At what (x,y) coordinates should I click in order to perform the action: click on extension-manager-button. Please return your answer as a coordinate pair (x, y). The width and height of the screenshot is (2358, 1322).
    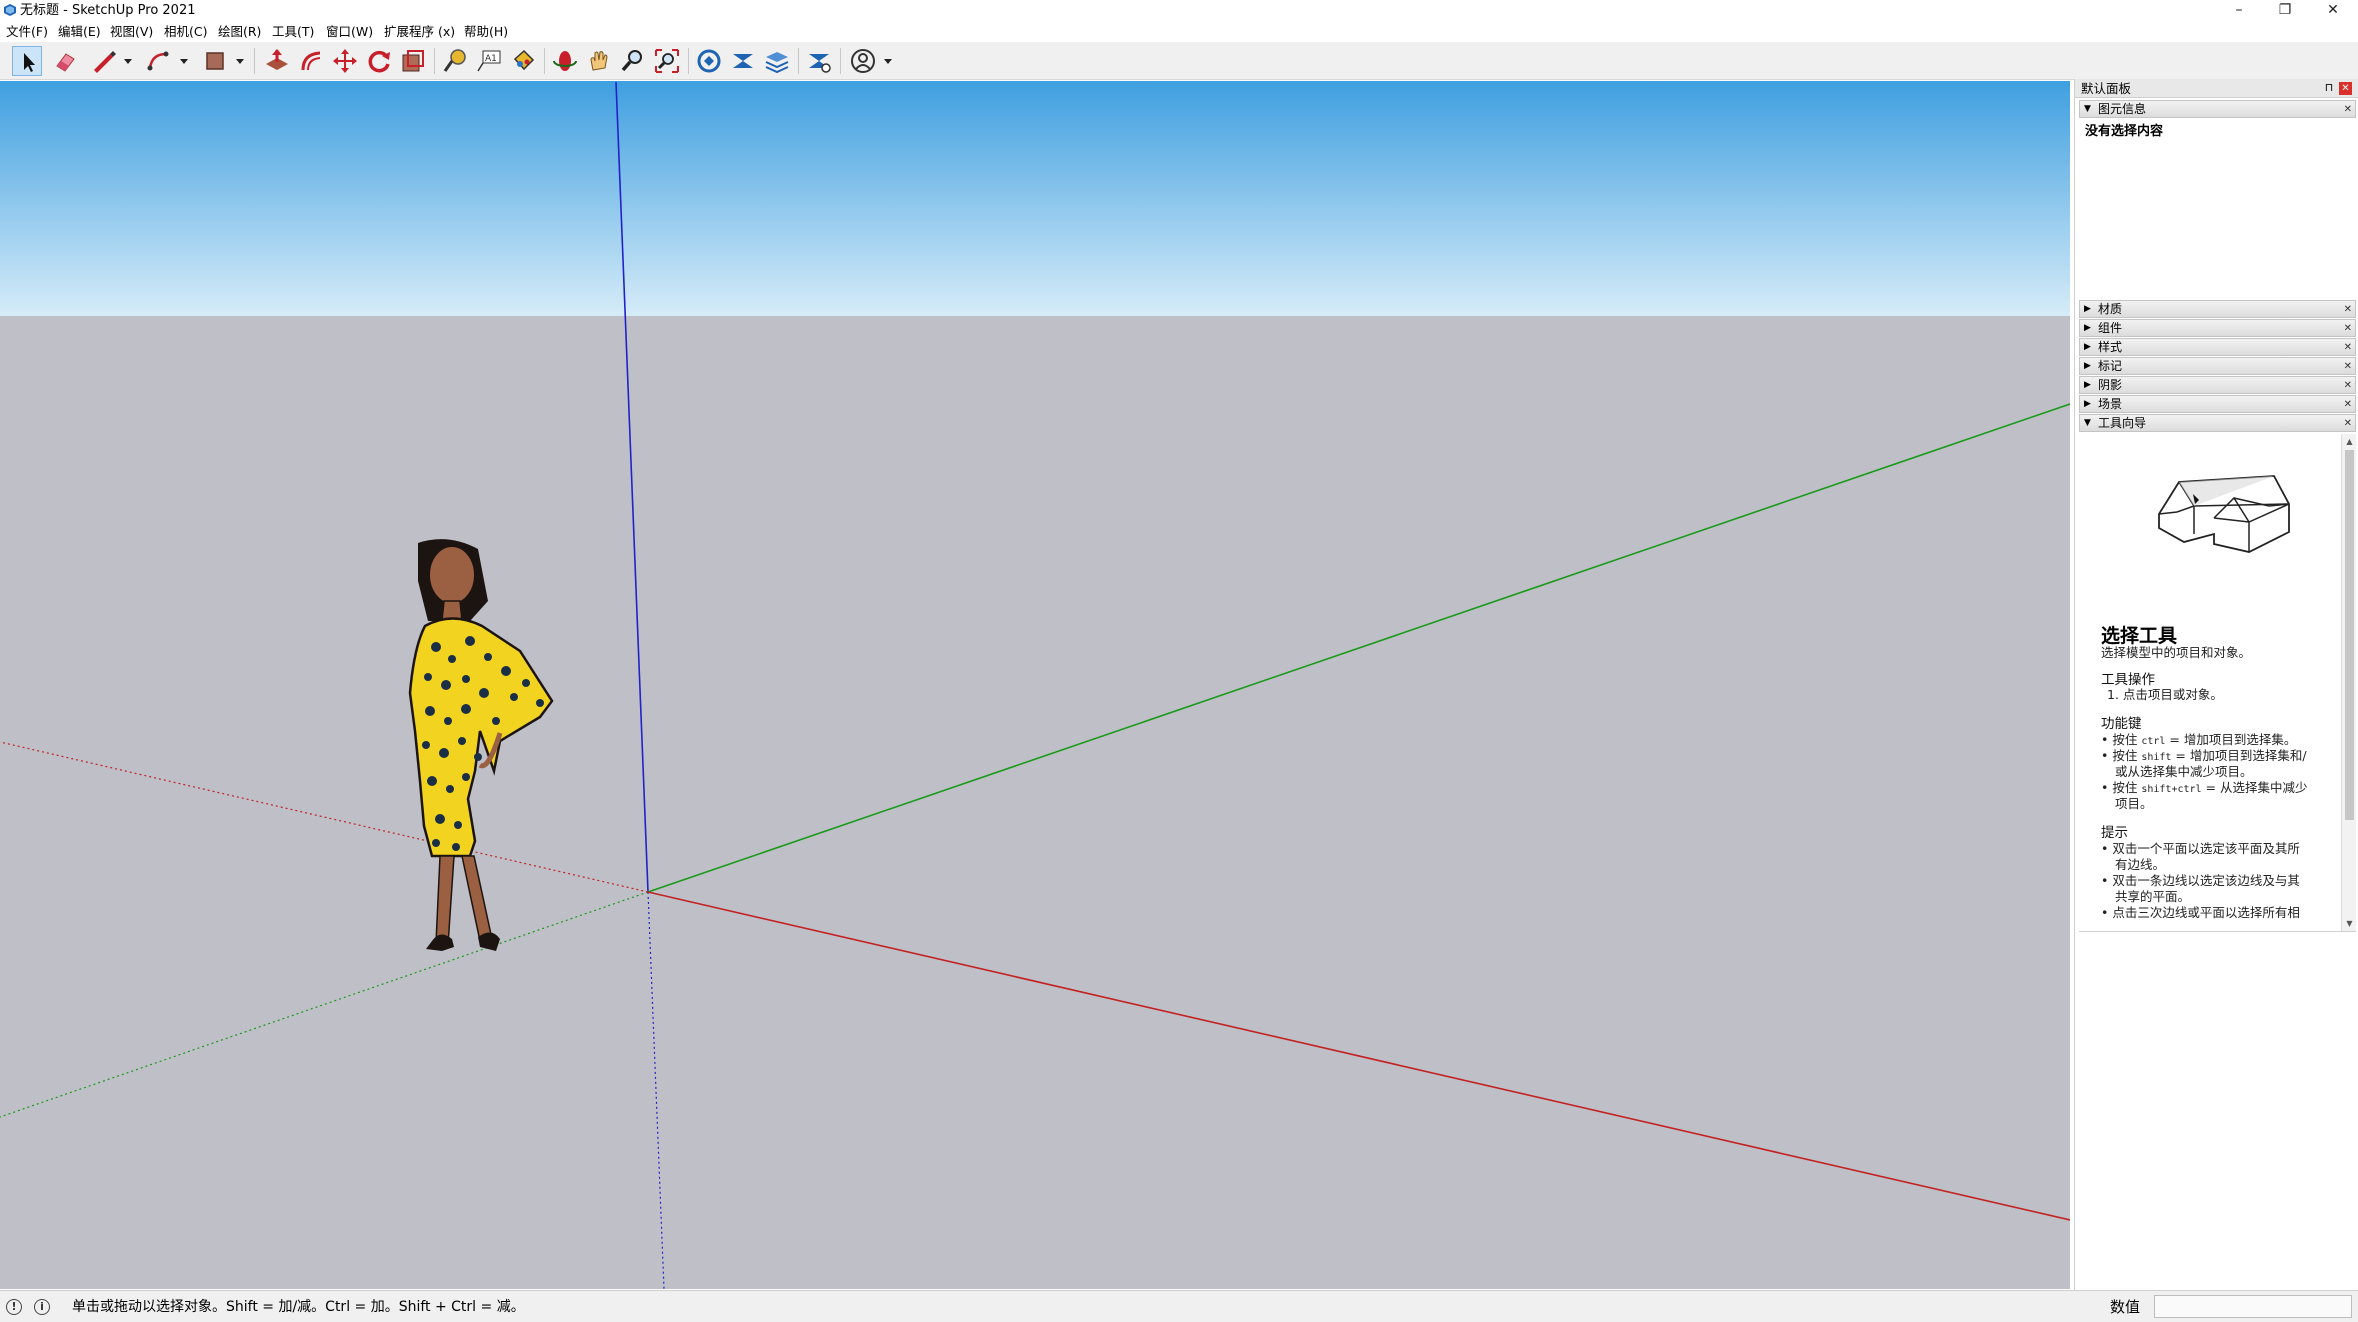
    Looking at the image, I should click on (819, 61).